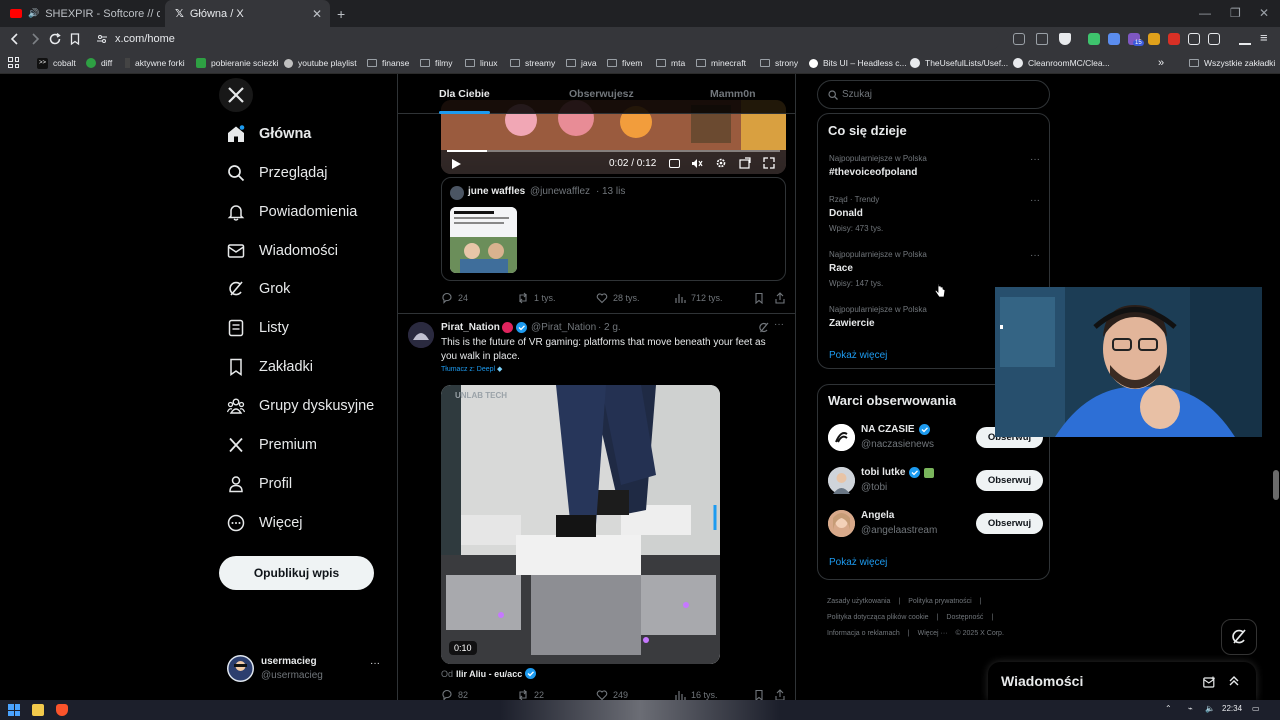  I want to click on nav-item-grok: Grok, so click(254, 289).